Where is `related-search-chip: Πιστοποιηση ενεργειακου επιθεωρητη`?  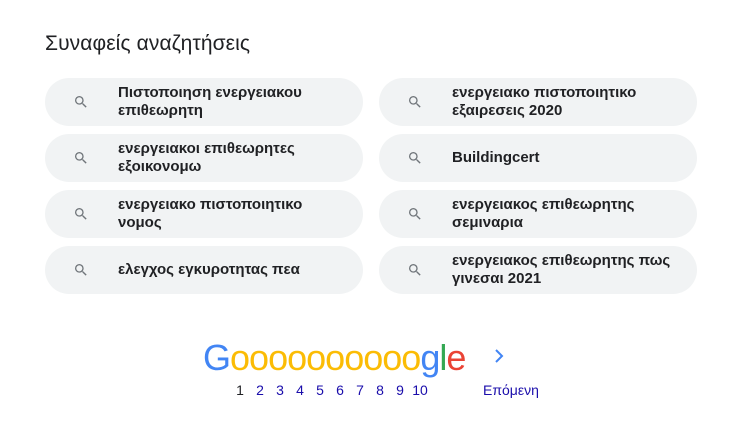
related-search-chip: Πιστοποιηση ενεργειακου επιθεωρητη is located at coordinates (204, 102).